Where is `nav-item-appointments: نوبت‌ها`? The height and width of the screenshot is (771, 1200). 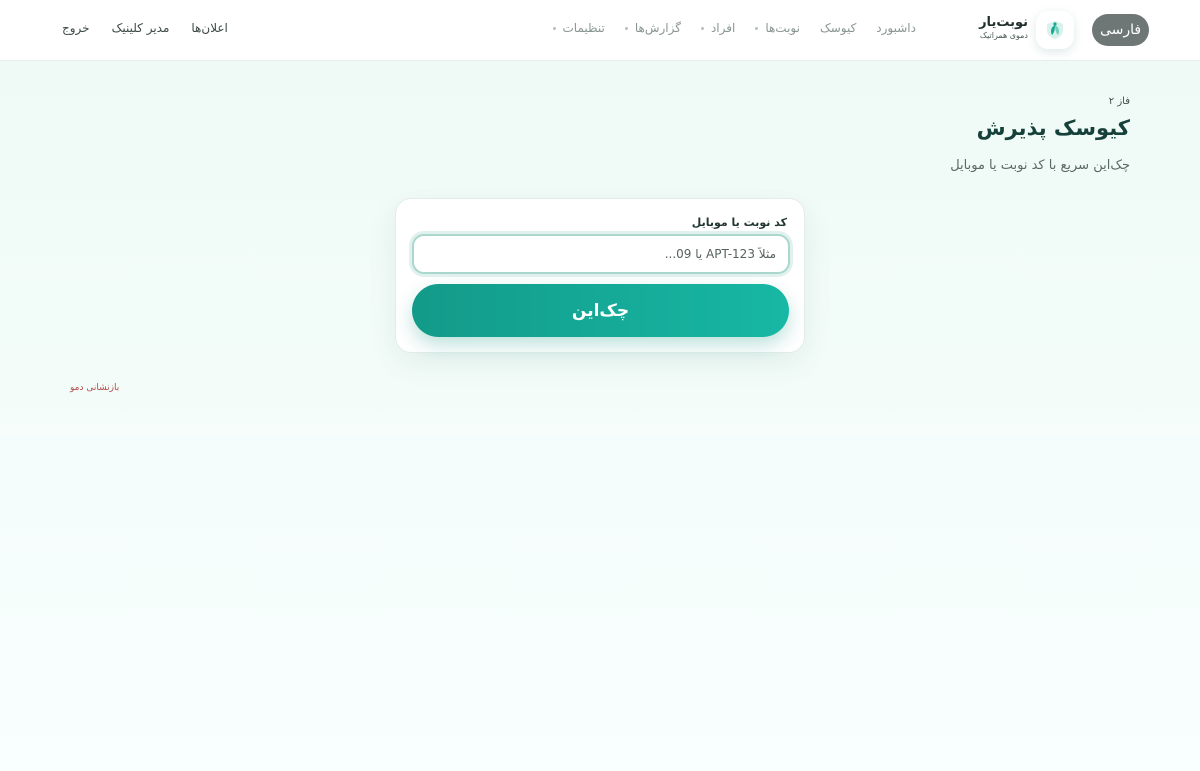 nav-item-appointments: نوبت‌ها is located at coordinates (777, 28).